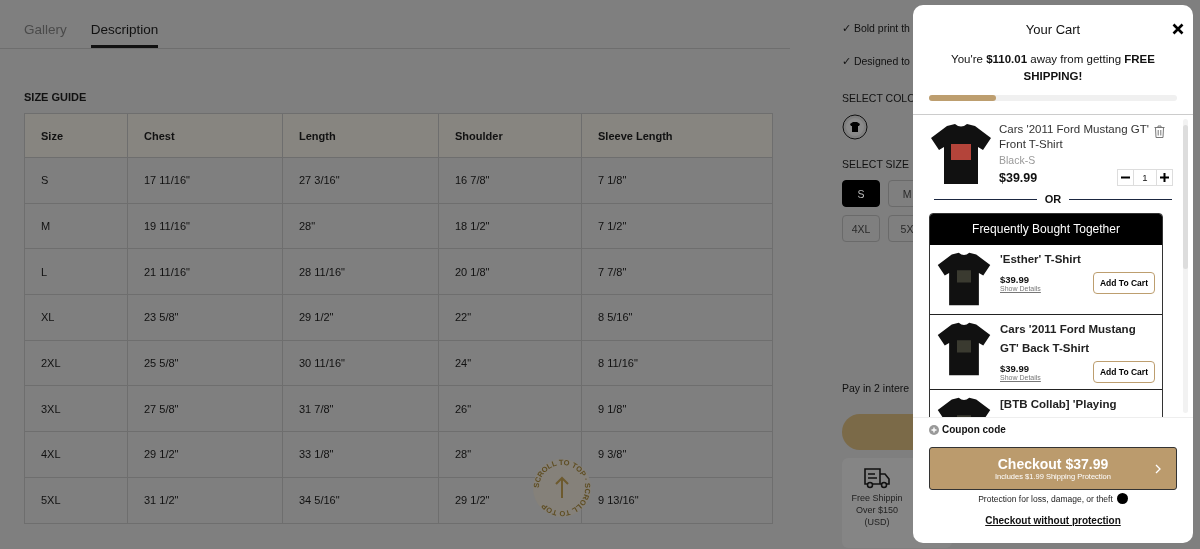  I want to click on checkout-without-protection-link: Checkout without protection, so click(1053, 520).